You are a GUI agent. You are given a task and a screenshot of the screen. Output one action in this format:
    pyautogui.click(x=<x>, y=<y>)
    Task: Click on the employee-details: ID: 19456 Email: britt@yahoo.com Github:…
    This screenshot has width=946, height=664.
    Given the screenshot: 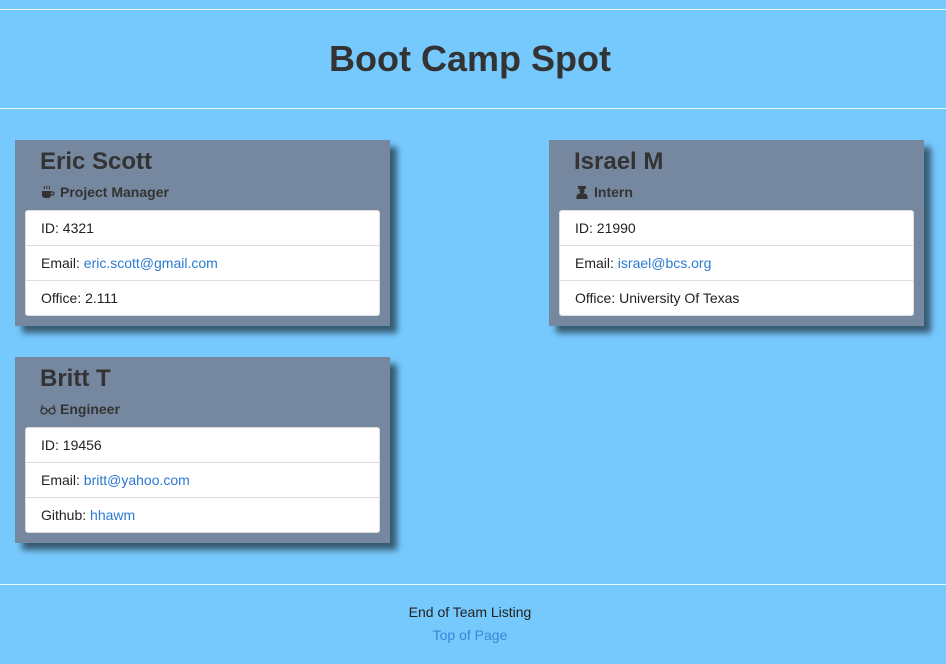 What is the action you would take?
    pyautogui.click(x=202, y=480)
    